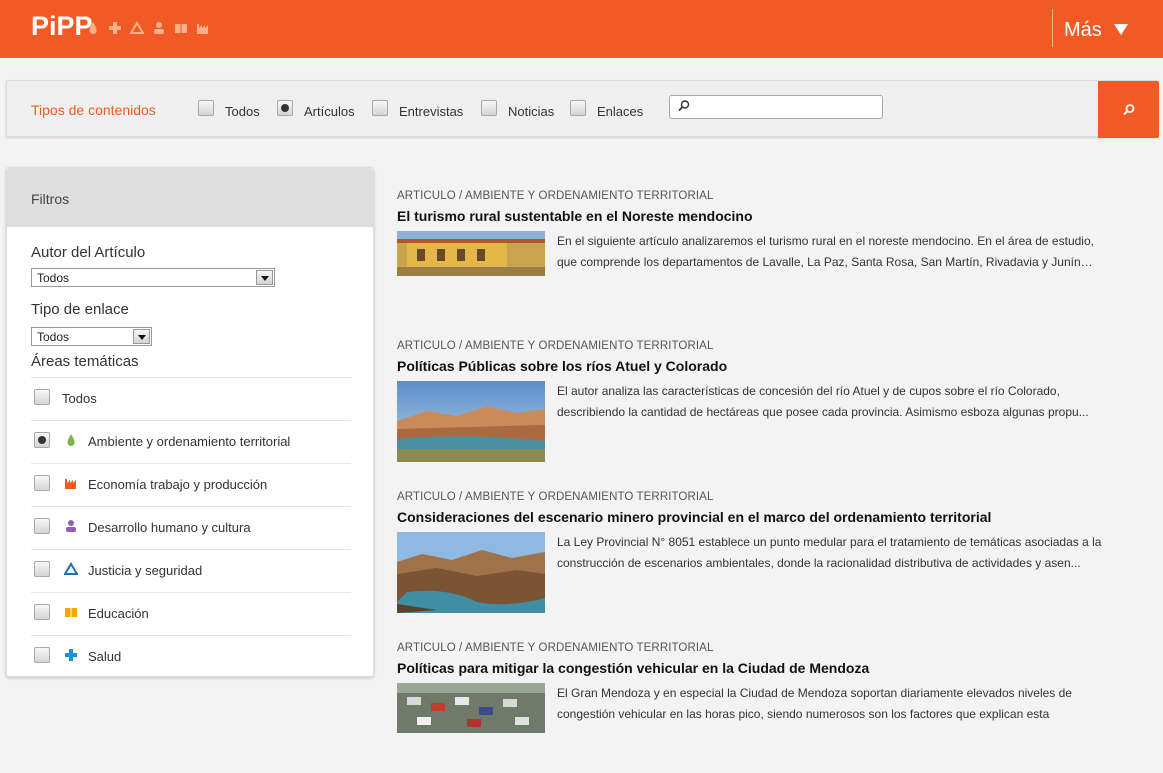 The height and width of the screenshot is (773, 1163). I want to click on logo: PiPP, so click(62, 26).